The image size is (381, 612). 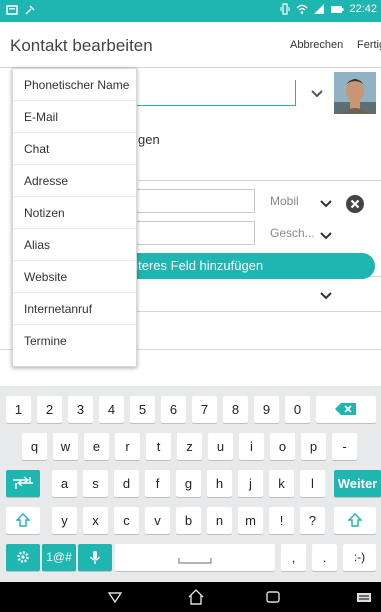 What do you see at coordinates (324, 557) in the screenshot?
I see `key-period: .` at bounding box center [324, 557].